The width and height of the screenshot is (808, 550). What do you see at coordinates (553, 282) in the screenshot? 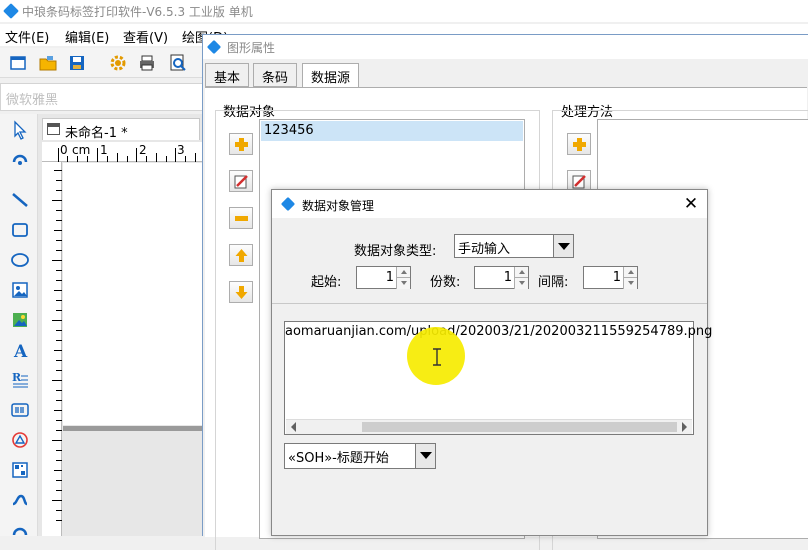
I see `interval-label: 间隔:` at bounding box center [553, 282].